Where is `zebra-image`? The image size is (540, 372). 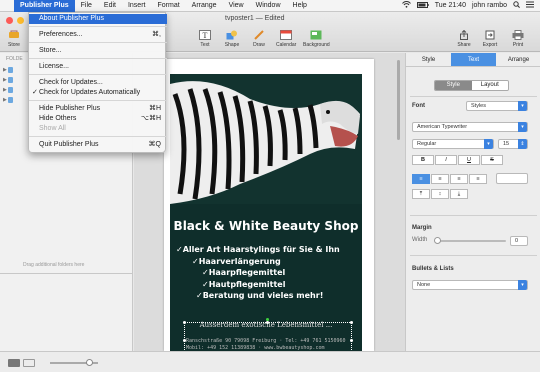
zebra-image is located at coordinates (266, 139).